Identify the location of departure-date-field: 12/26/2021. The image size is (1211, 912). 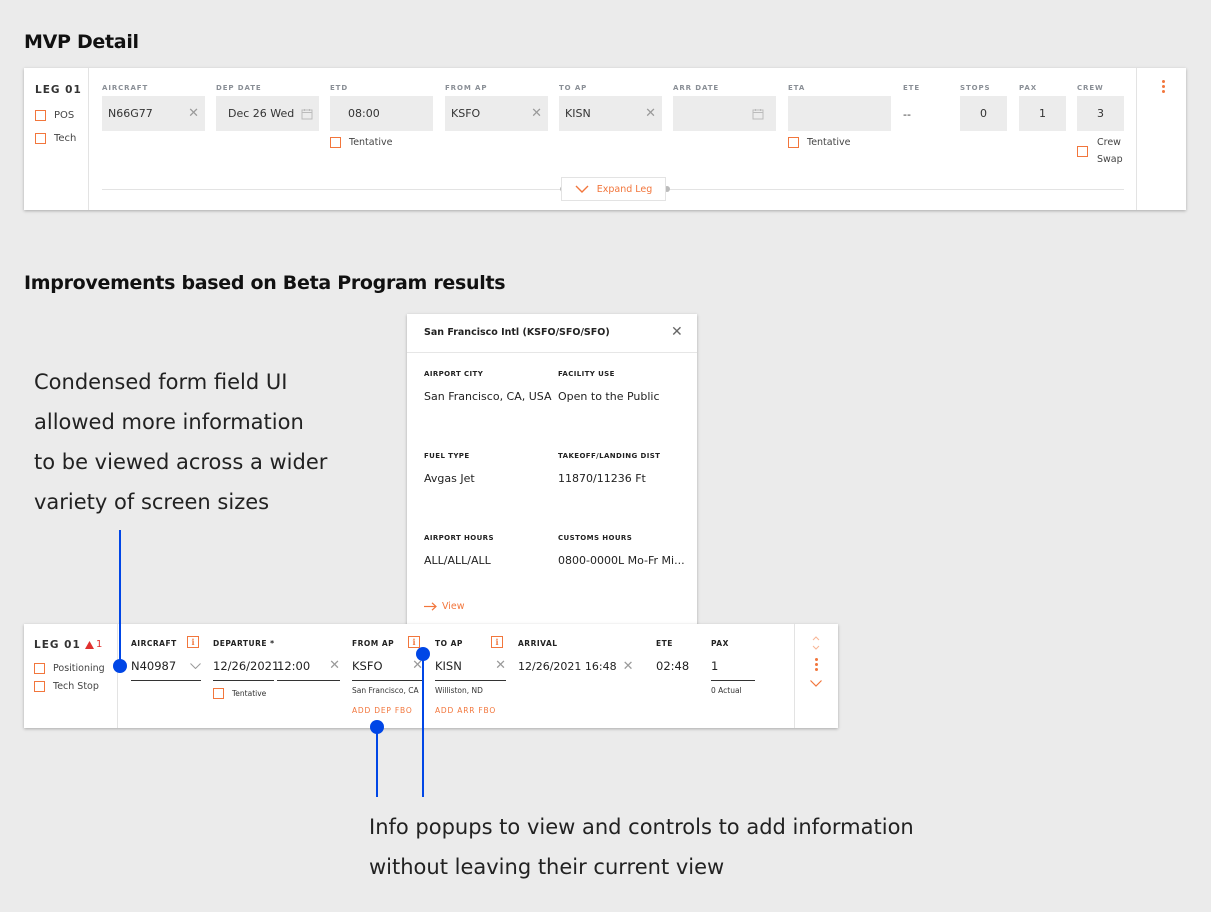
(246, 666).